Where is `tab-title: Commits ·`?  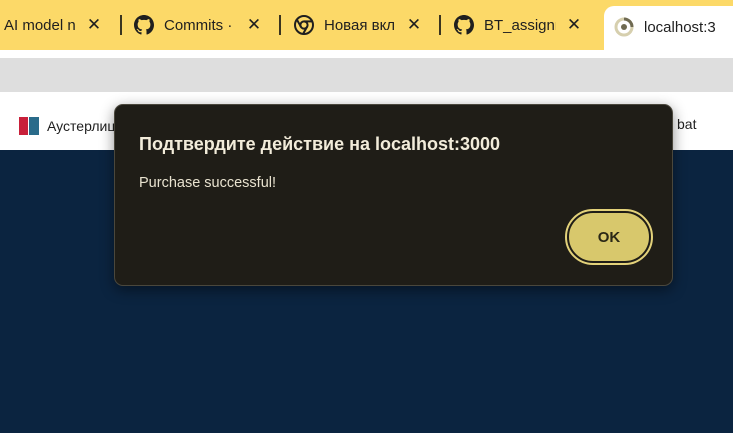 tab-title: Commits · is located at coordinates (198, 25).